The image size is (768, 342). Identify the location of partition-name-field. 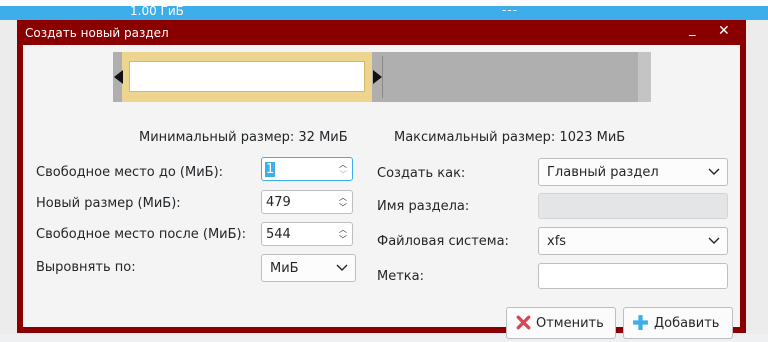
(633, 206).